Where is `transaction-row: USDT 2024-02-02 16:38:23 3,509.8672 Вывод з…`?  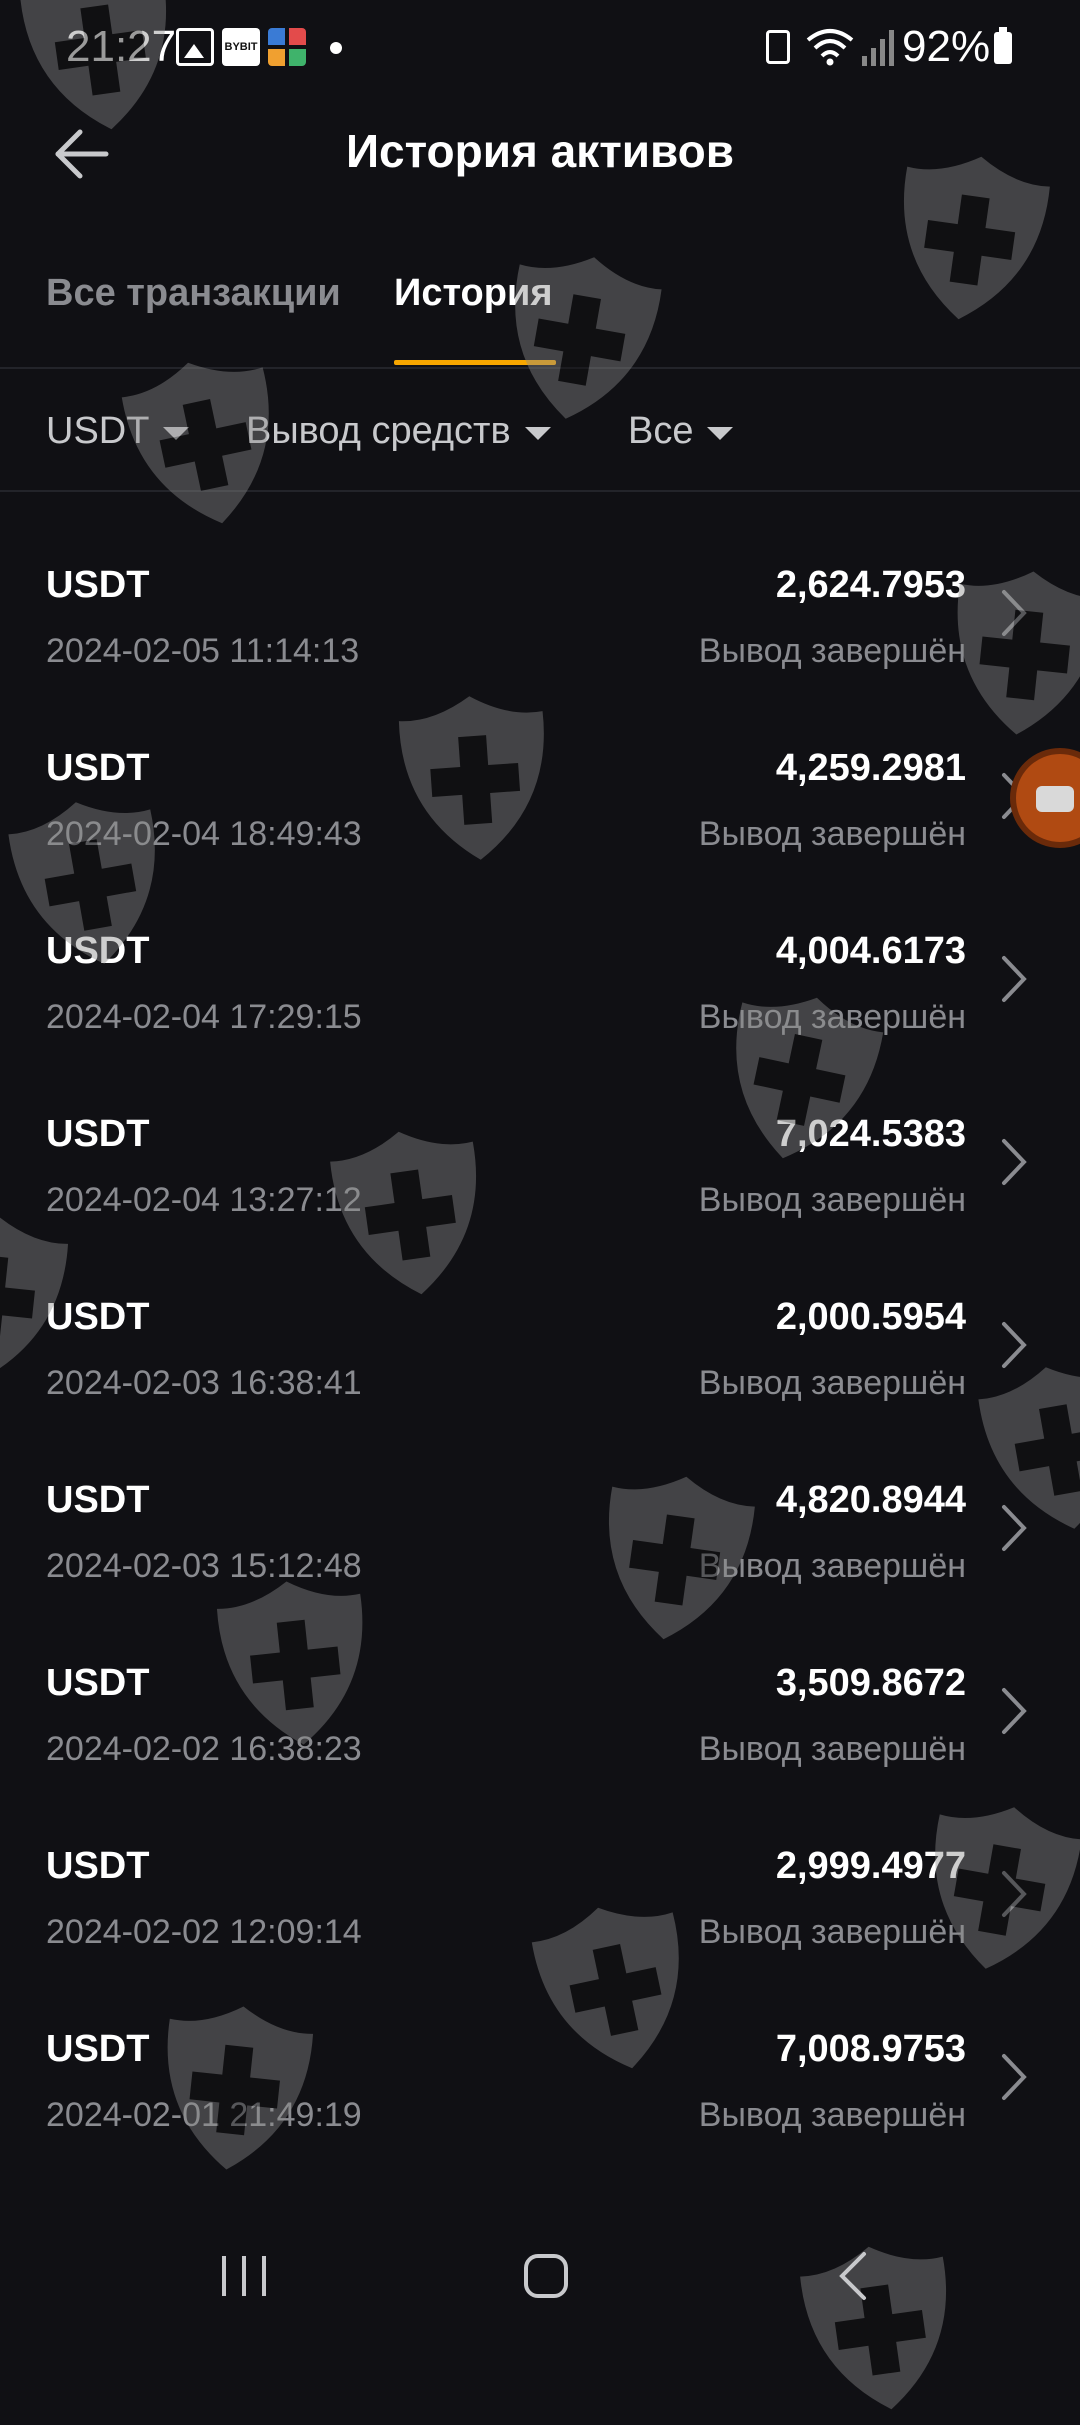
transaction-row: USDT 2024-02-02 16:38:23 3,509.8672 Вывод з… is located at coordinates (540, 1715).